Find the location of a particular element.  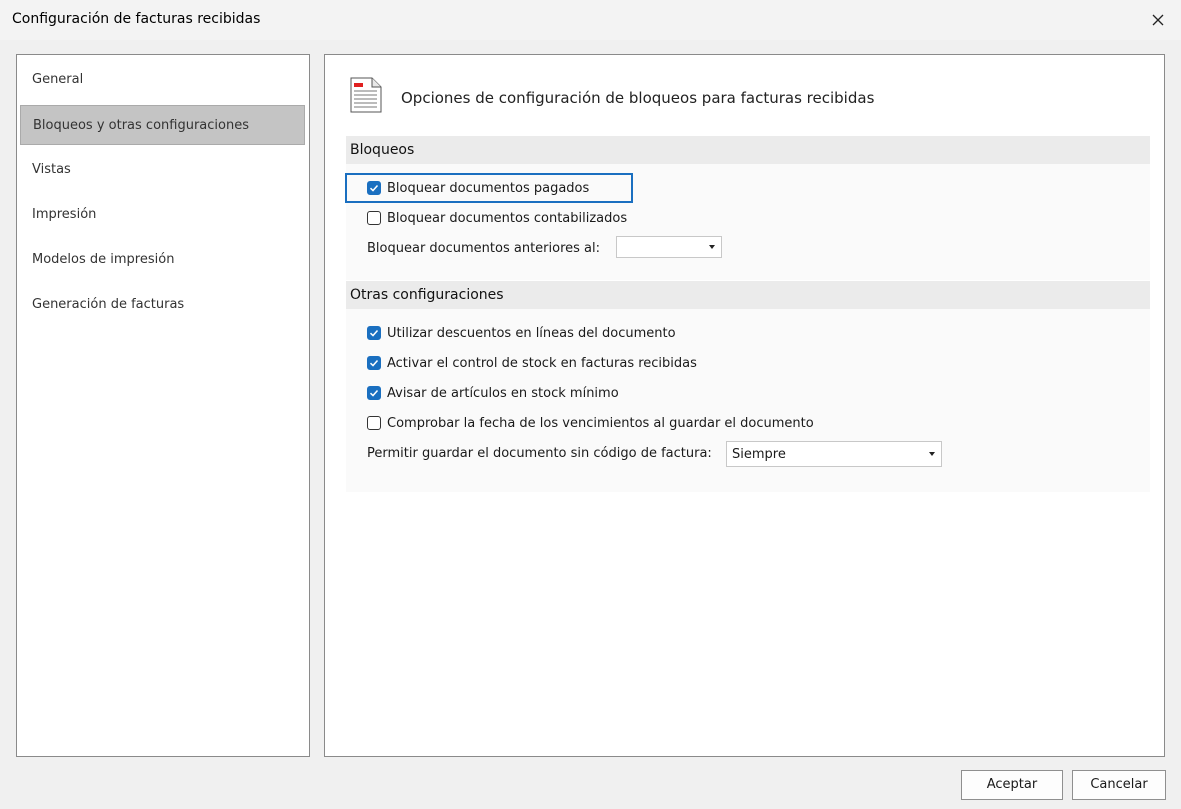

checkbox-label: Bloquear documentos pagados is located at coordinates (488, 188).